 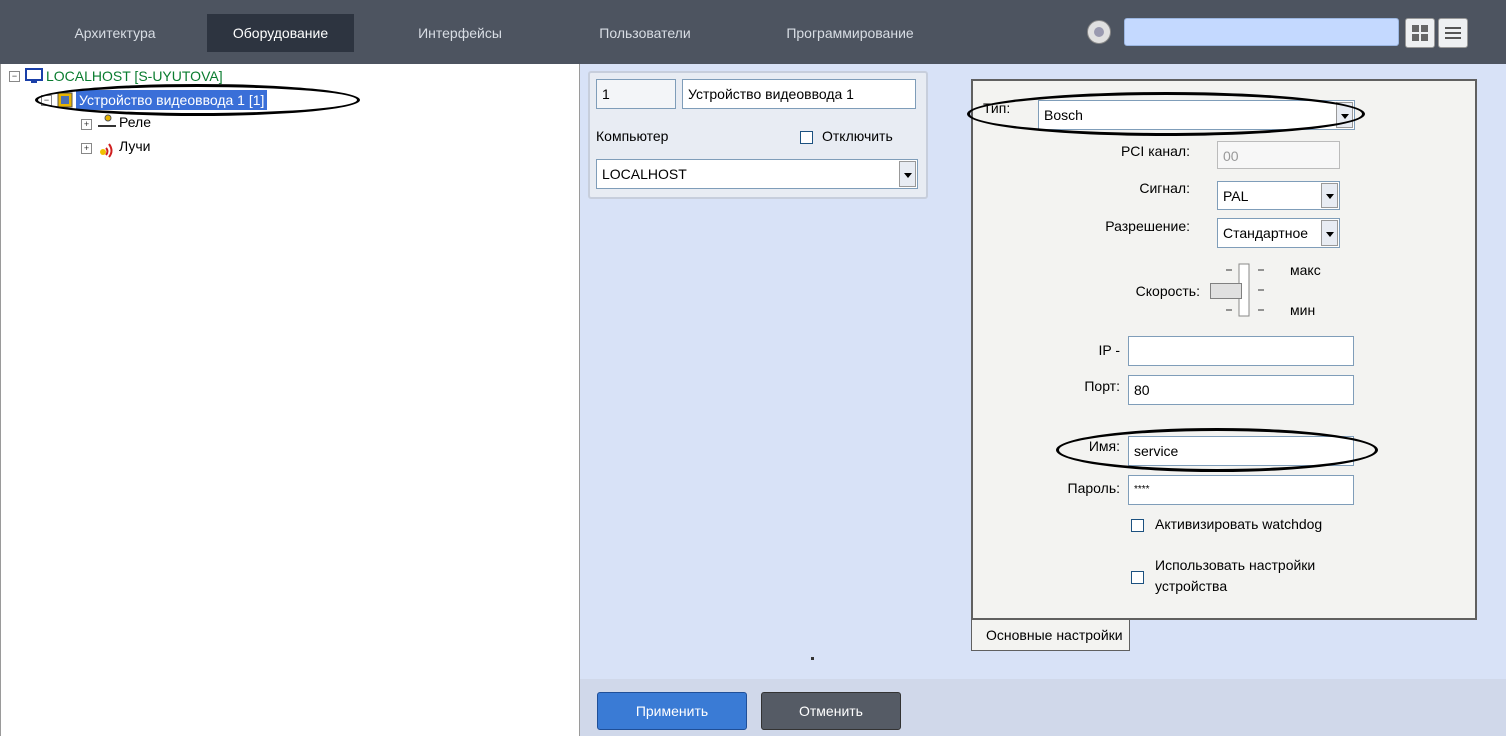 What do you see at coordinates (1278, 195) in the screenshot?
I see `signal-select: PAL` at bounding box center [1278, 195].